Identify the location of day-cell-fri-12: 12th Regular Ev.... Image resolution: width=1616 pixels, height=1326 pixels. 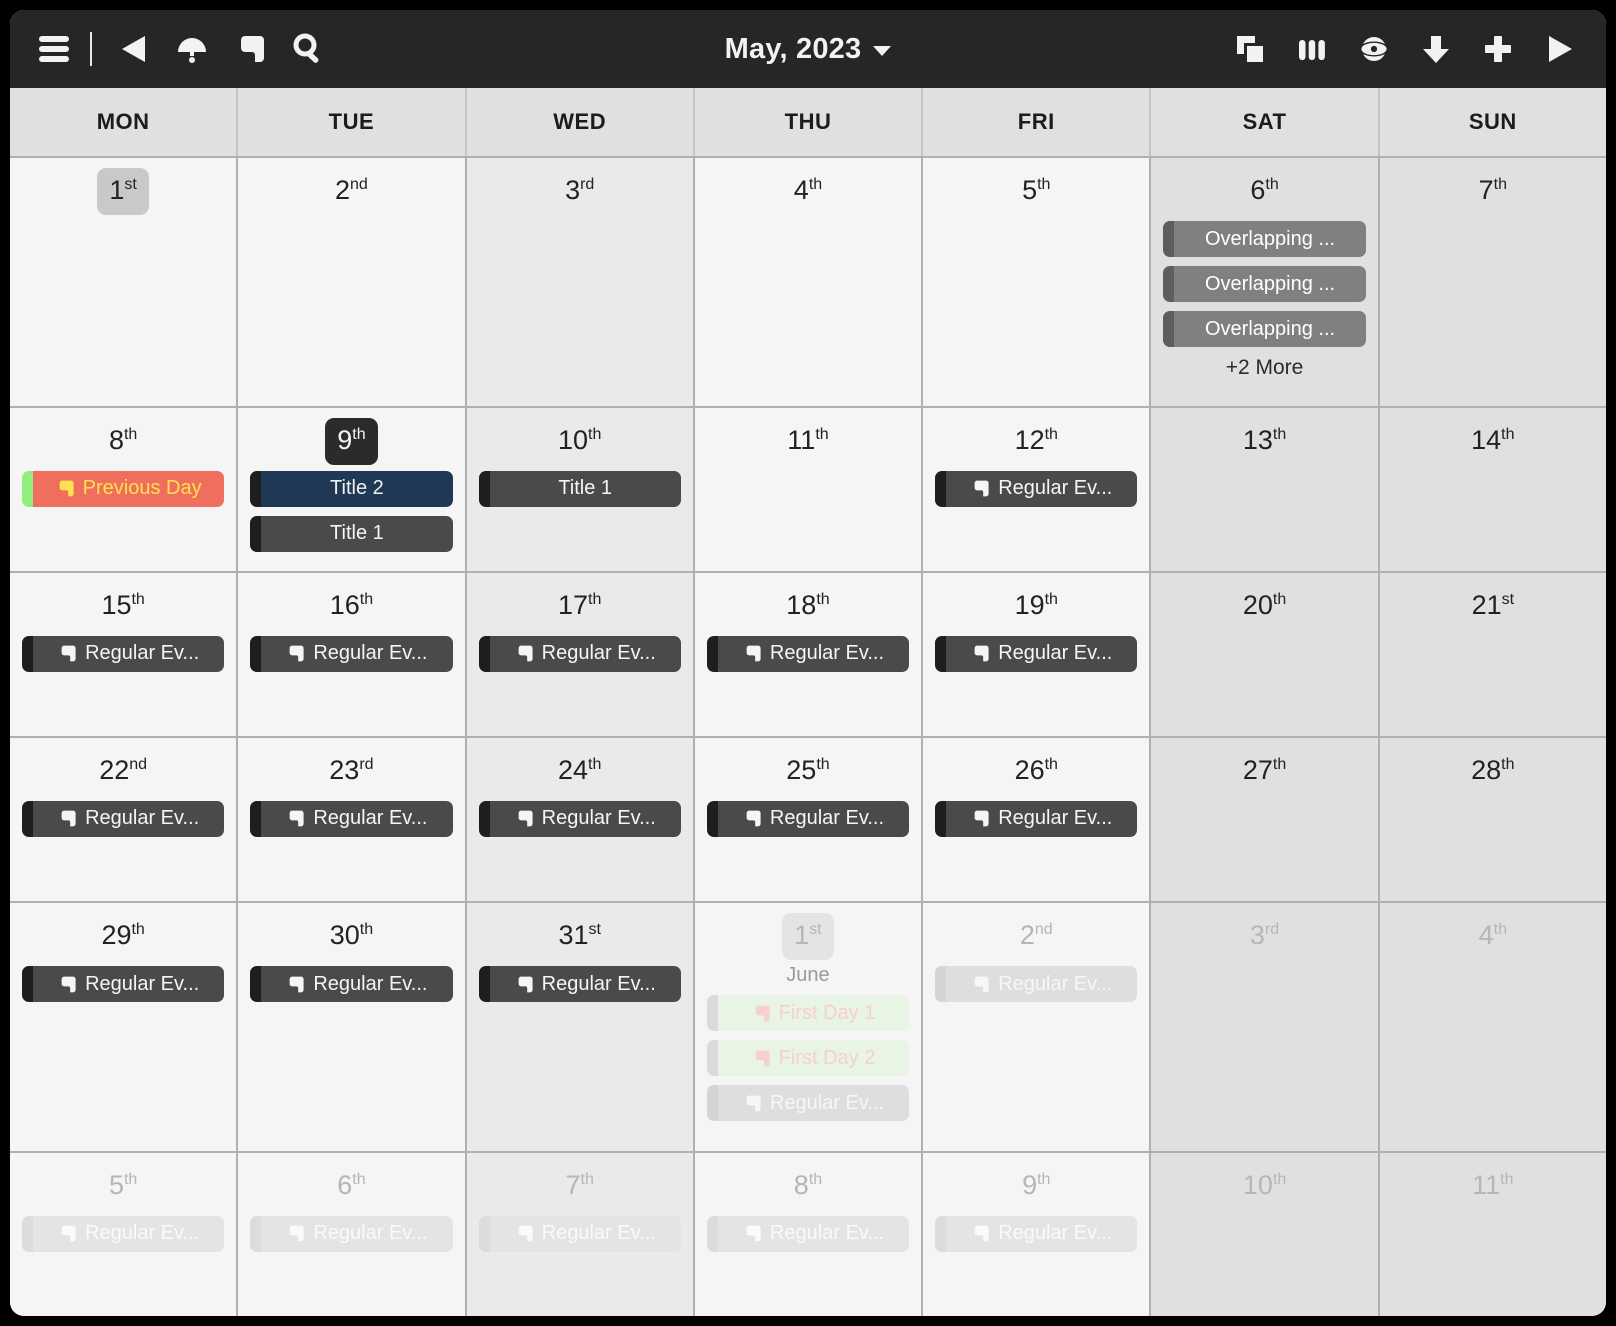
(1037, 489).